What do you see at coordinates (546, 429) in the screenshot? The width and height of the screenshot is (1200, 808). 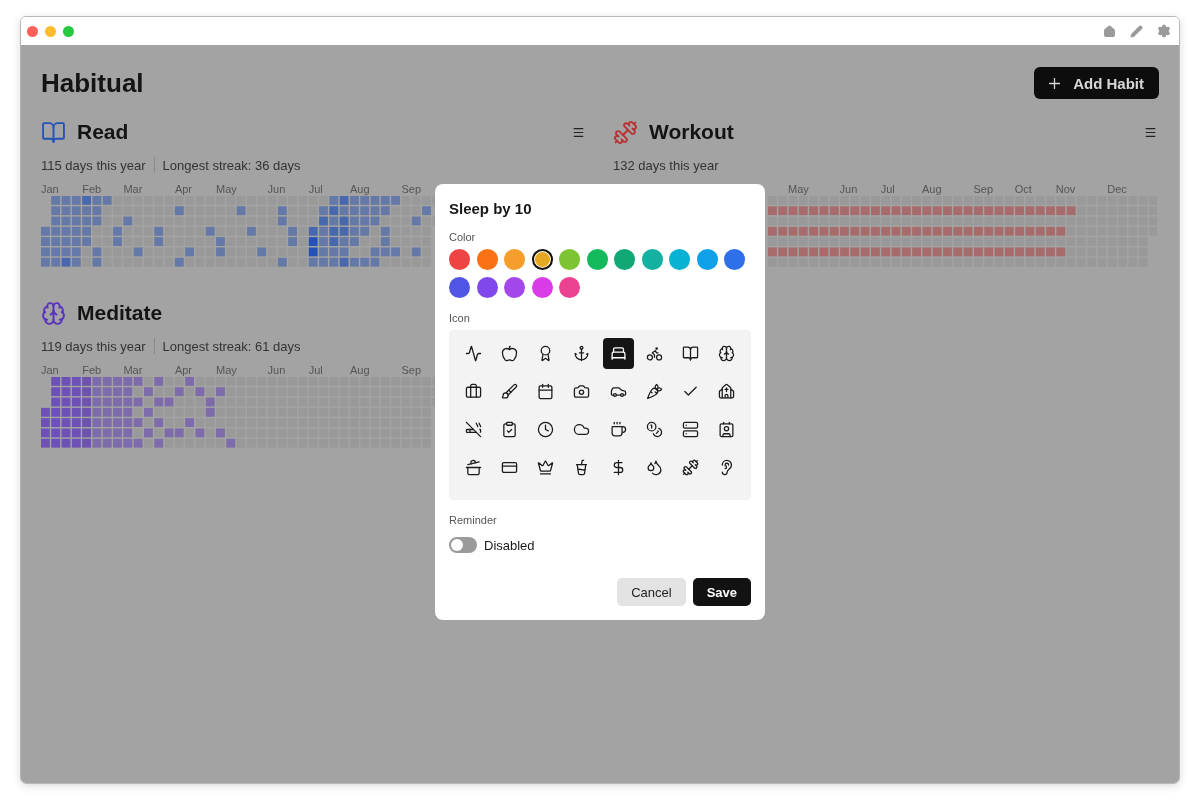 I see `clock-icon` at bounding box center [546, 429].